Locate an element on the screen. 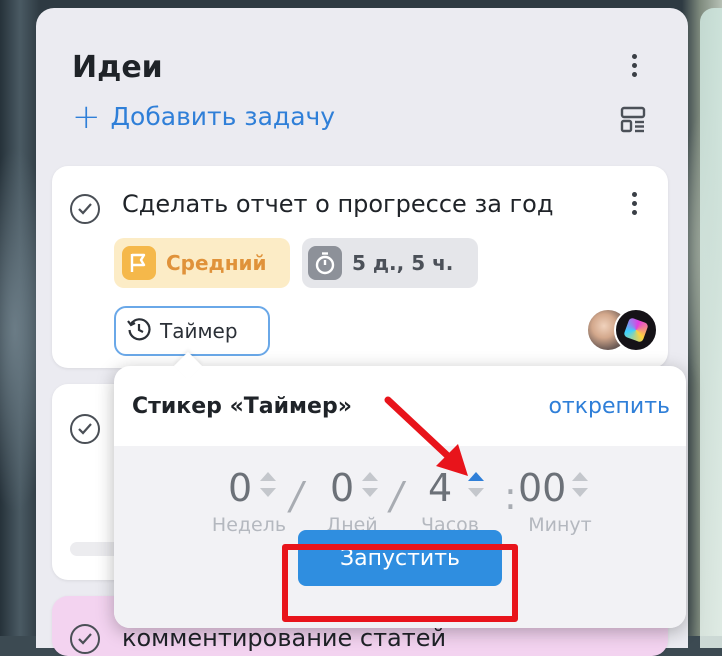 This screenshot has height=656, width=722. start-button: Запустить is located at coordinates (400, 558).